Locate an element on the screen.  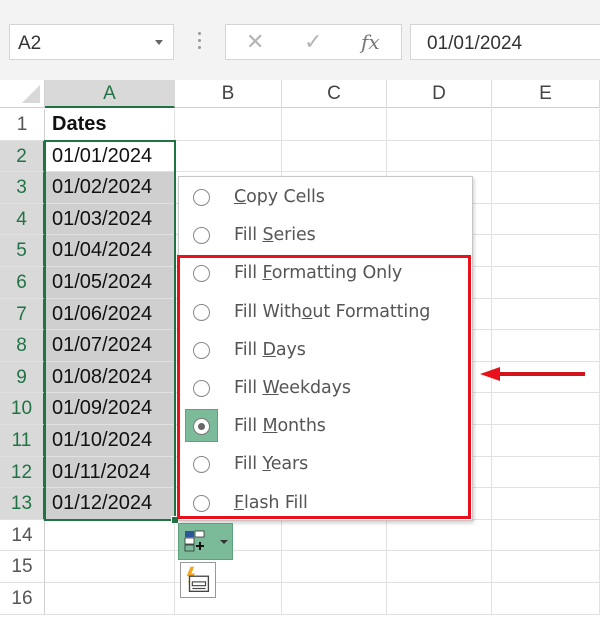
cell-c14 is located at coordinates (334, 535).